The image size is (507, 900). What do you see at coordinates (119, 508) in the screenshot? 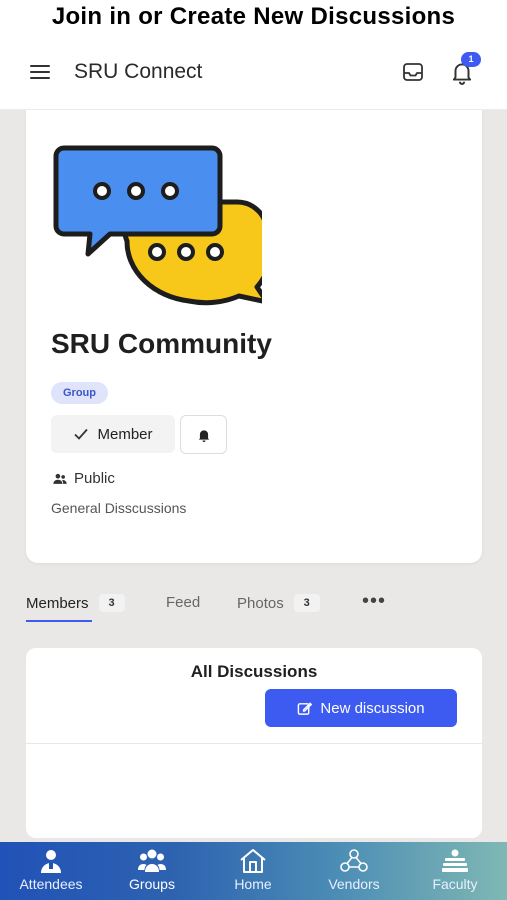
I see `group-description: General Disscussions` at bounding box center [119, 508].